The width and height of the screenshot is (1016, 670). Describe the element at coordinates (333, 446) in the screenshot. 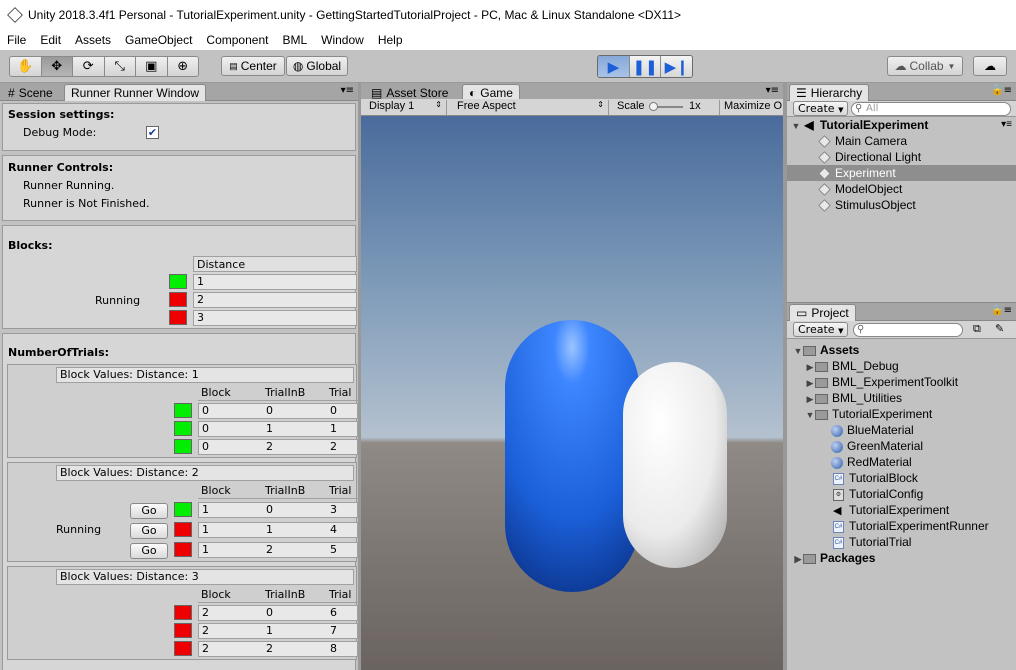

I see `cell-trial: 2` at that location.